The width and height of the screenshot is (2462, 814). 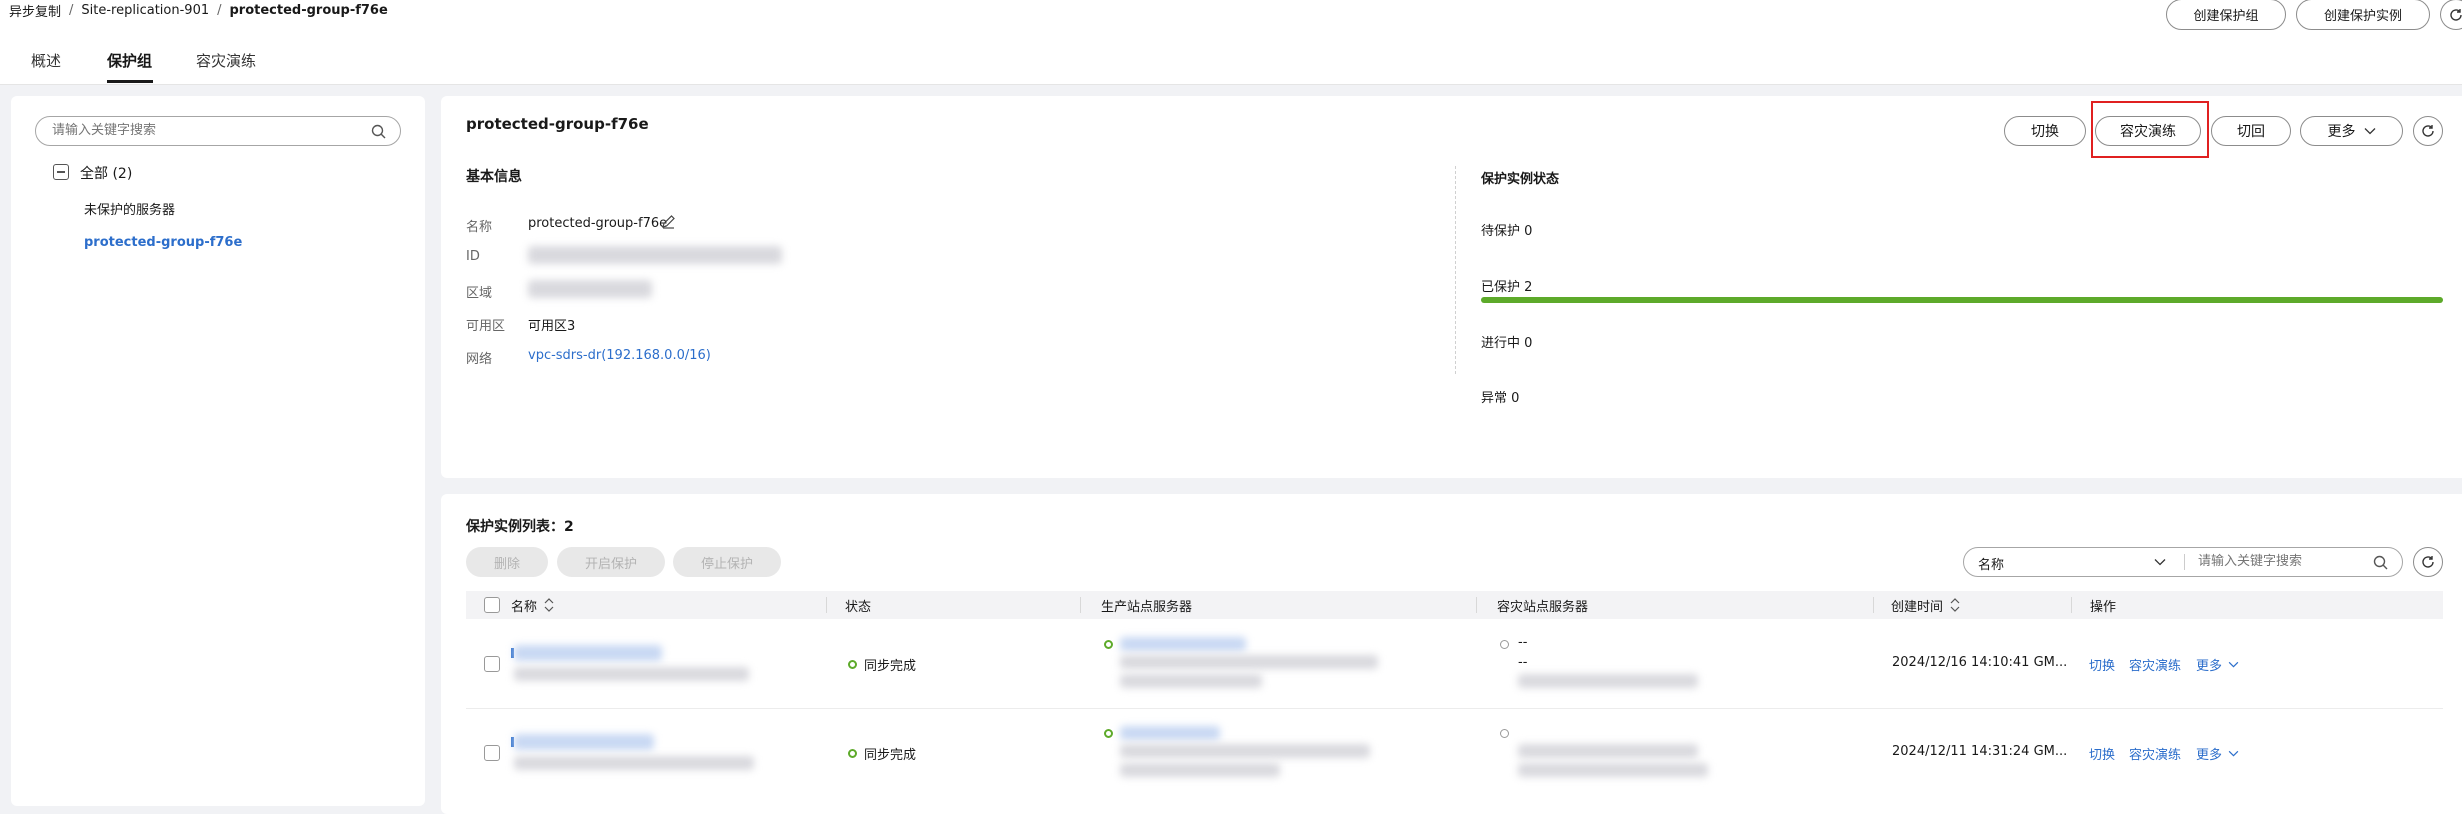 What do you see at coordinates (1108, 644) in the screenshot?
I see `production-server-status-icon` at bounding box center [1108, 644].